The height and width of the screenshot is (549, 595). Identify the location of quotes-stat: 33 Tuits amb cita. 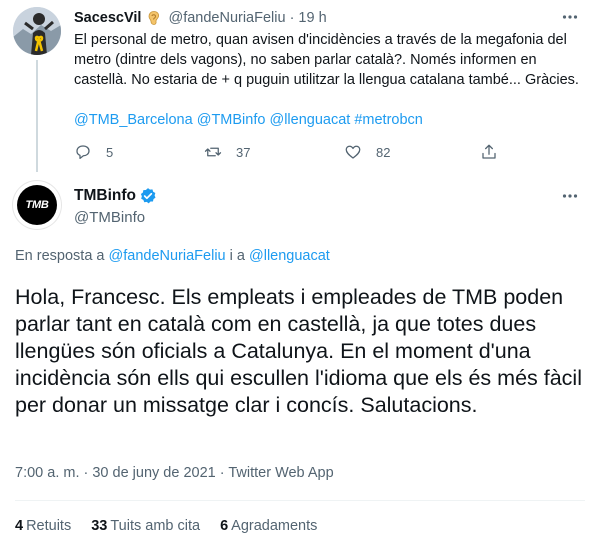
(145, 526).